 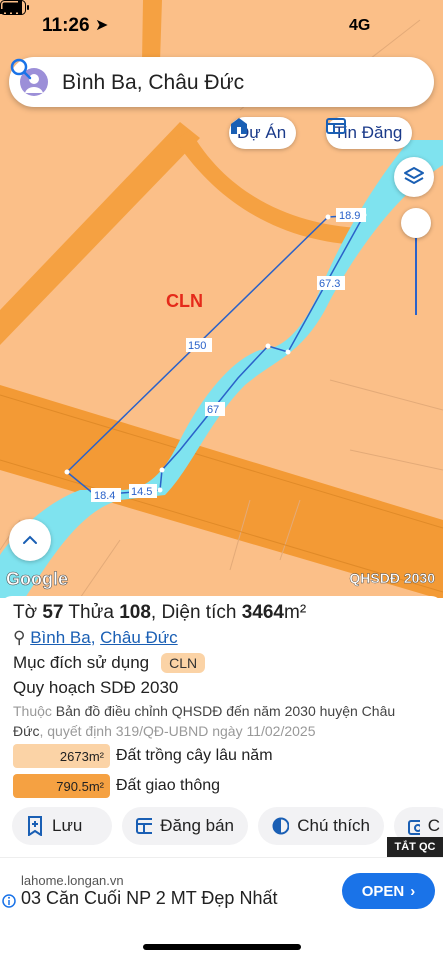 I want to click on chevron-right-icon: ›, so click(x=413, y=891).